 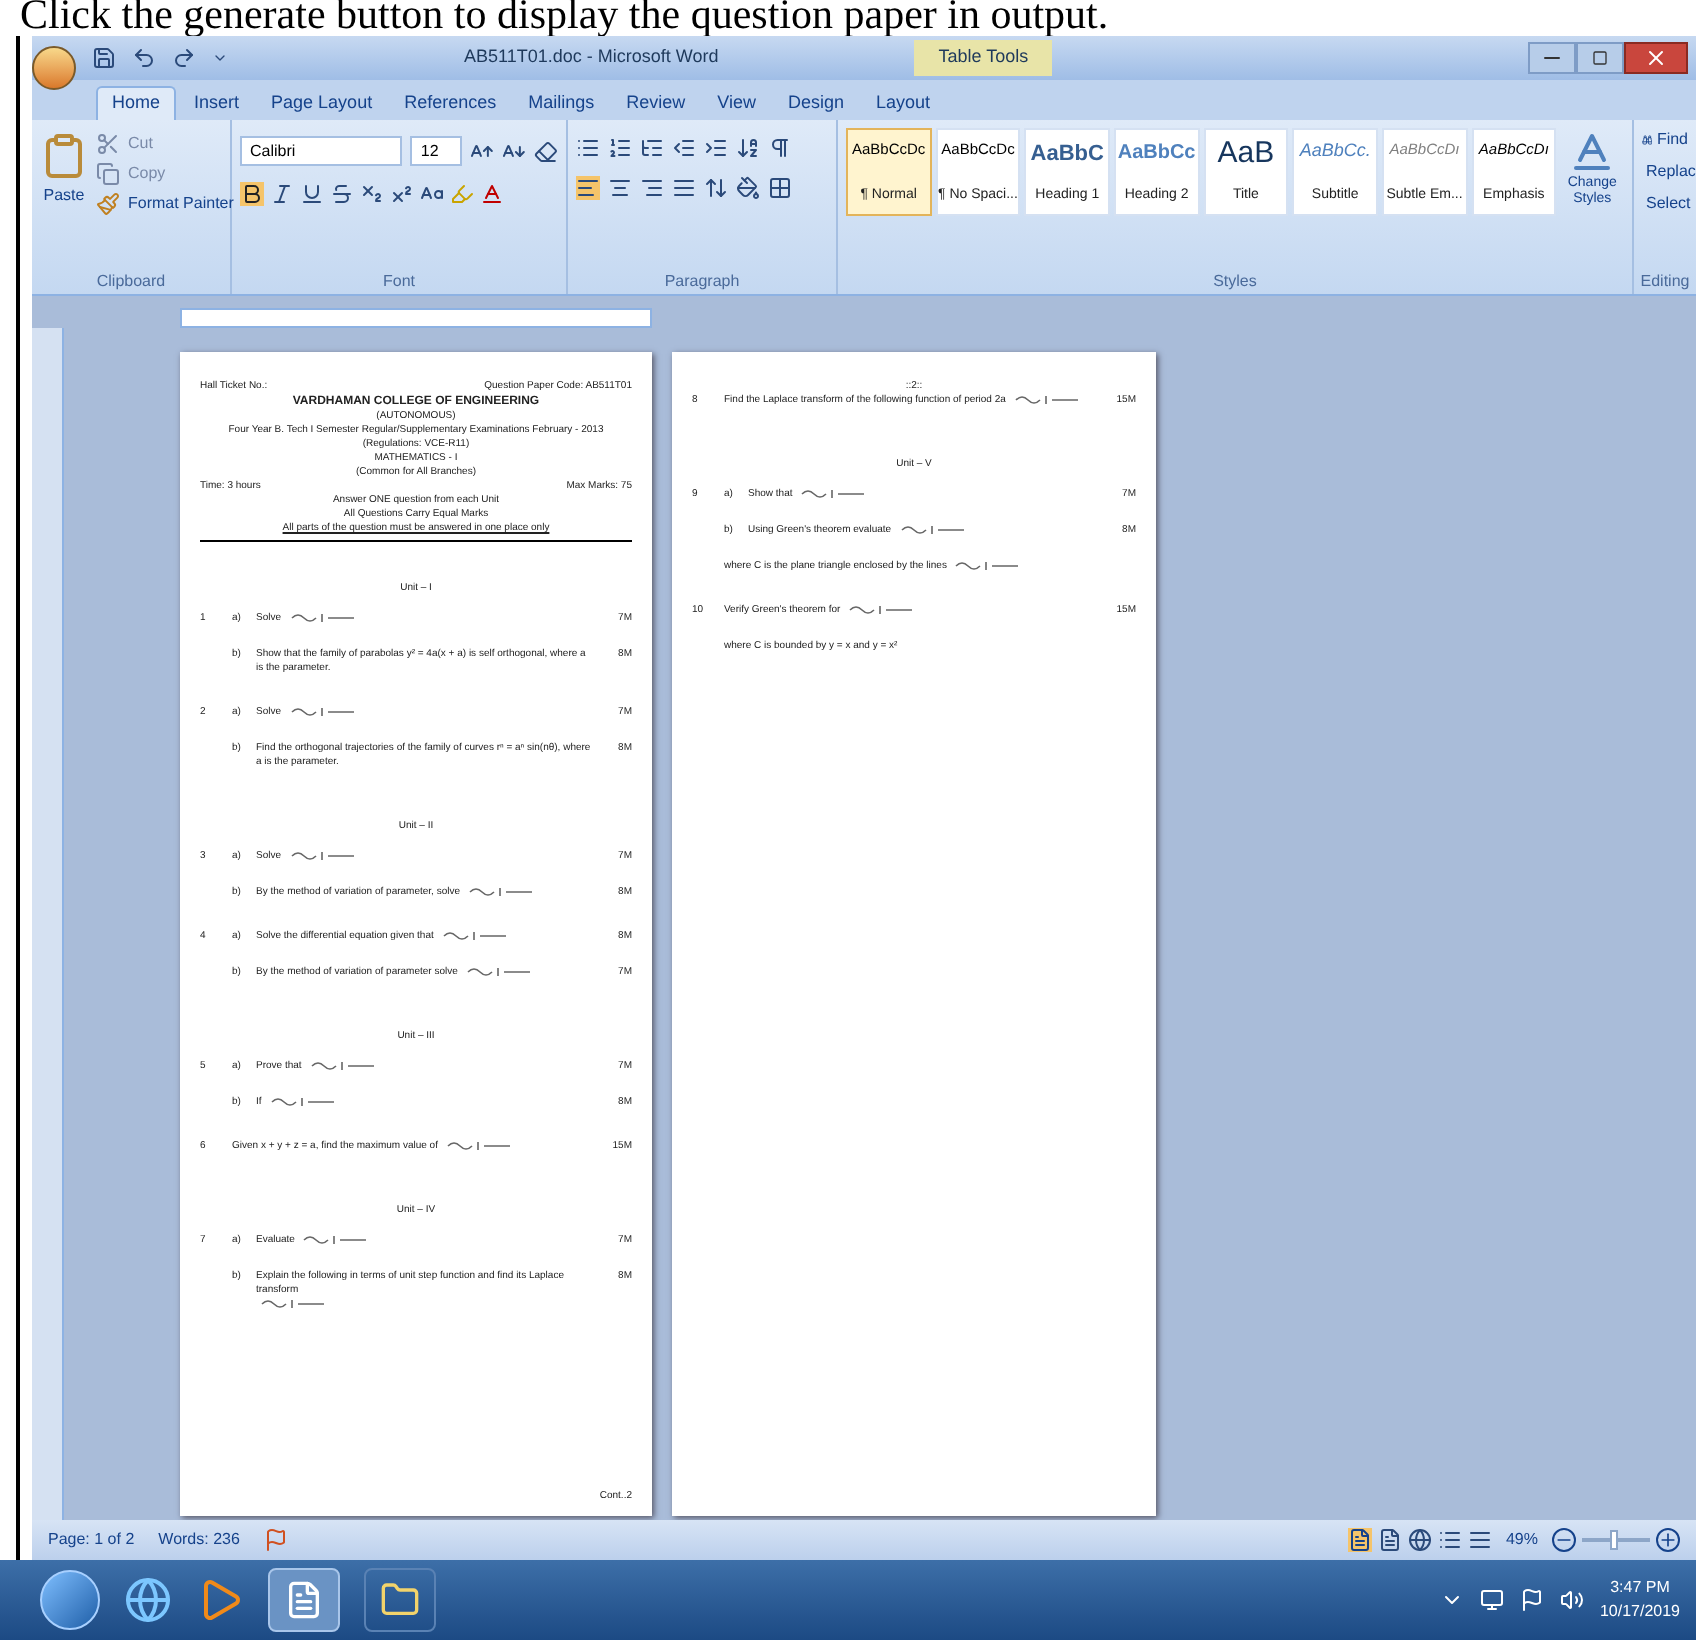 What do you see at coordinates (199, 1540) in the screenshot?
I see `word-count: Words: 236` at bounding box center [199, 1540].